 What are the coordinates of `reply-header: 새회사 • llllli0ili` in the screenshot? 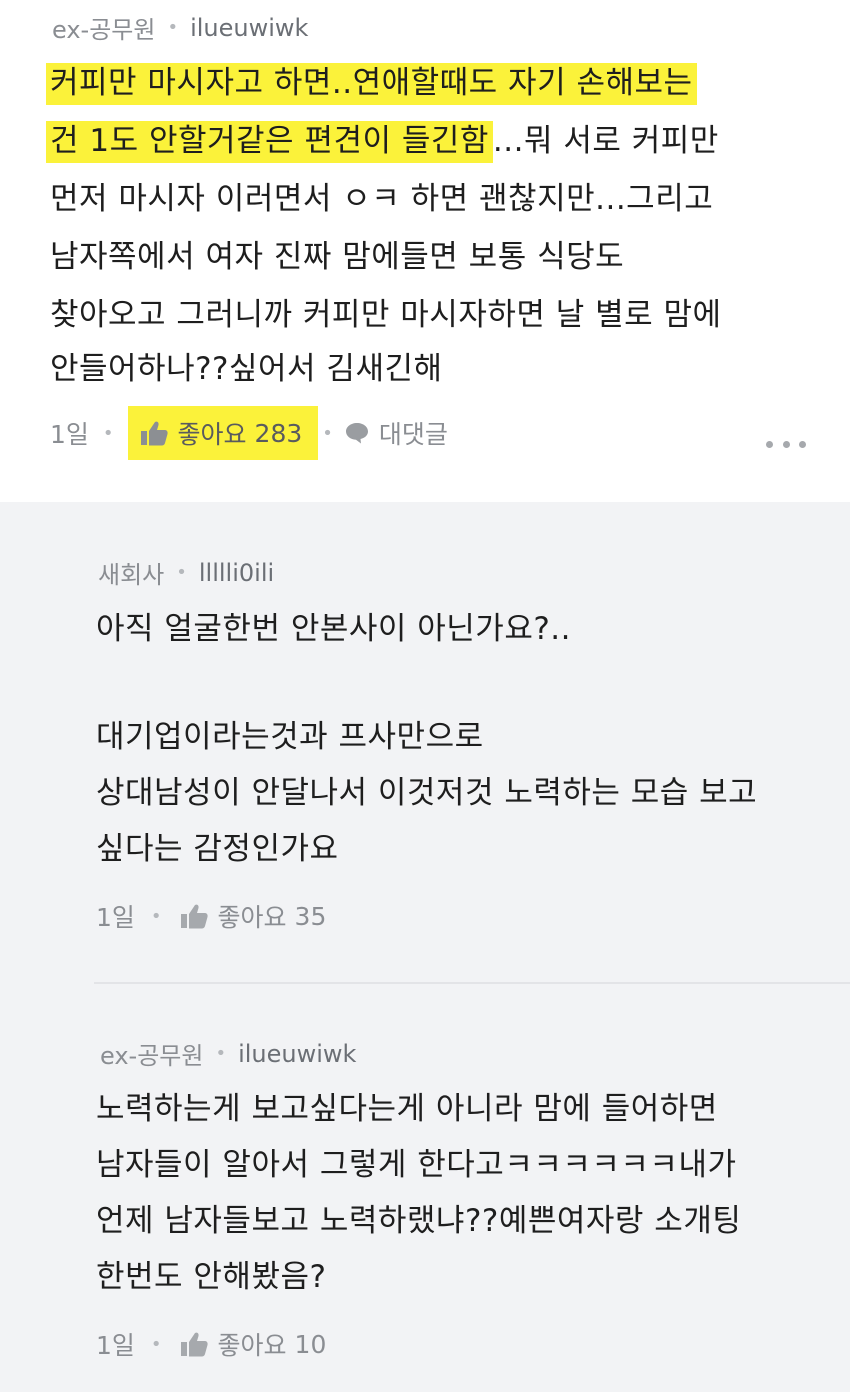 It's located at (186, 572).